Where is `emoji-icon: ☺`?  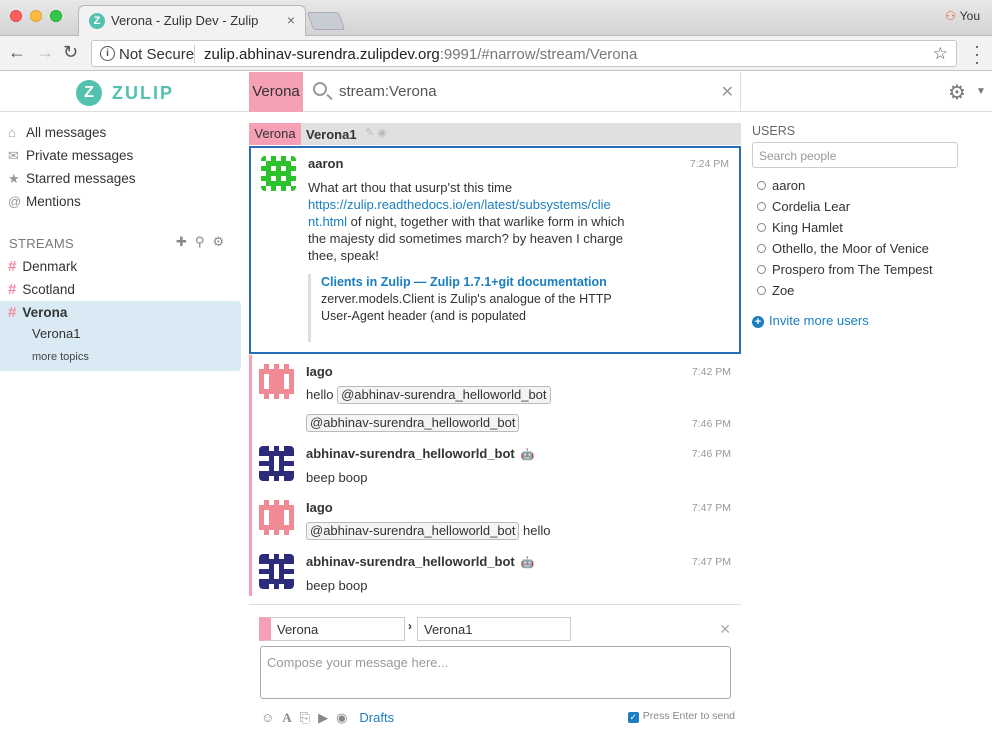 emoji-icon: ☺ is located at coordinates (267, 717).